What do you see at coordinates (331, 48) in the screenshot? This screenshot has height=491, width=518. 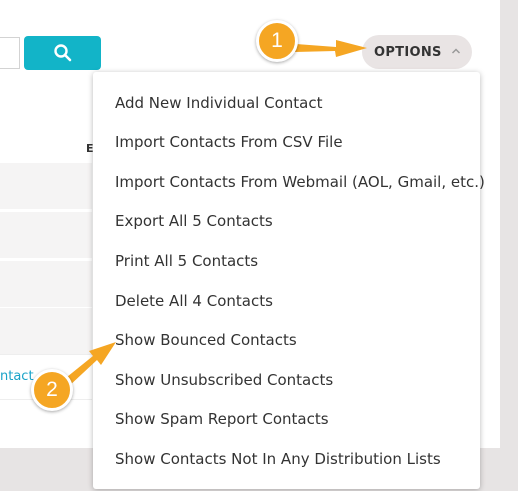 I see `arrow-to-options` at bounding box center [331, 48].